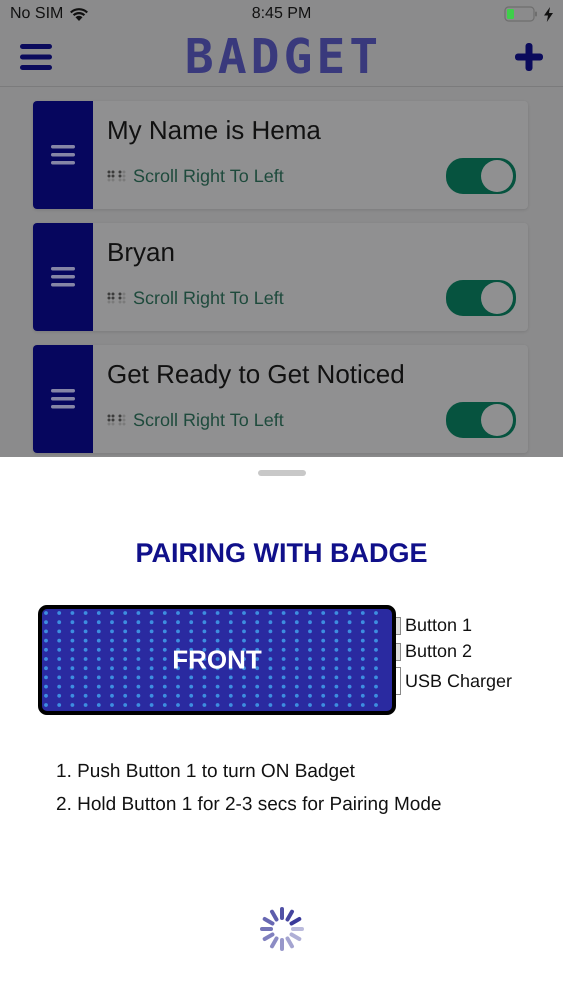 Image resolution: width=563 pixels, height=1000 pixels. I want to click on wifi-icon, so click(79, 14).